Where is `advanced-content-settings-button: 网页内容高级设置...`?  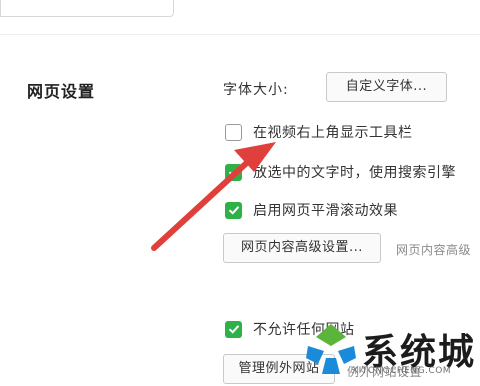
advanced-content-settings-button: 网页内容高级设置... is located at coordinates (302, 248).